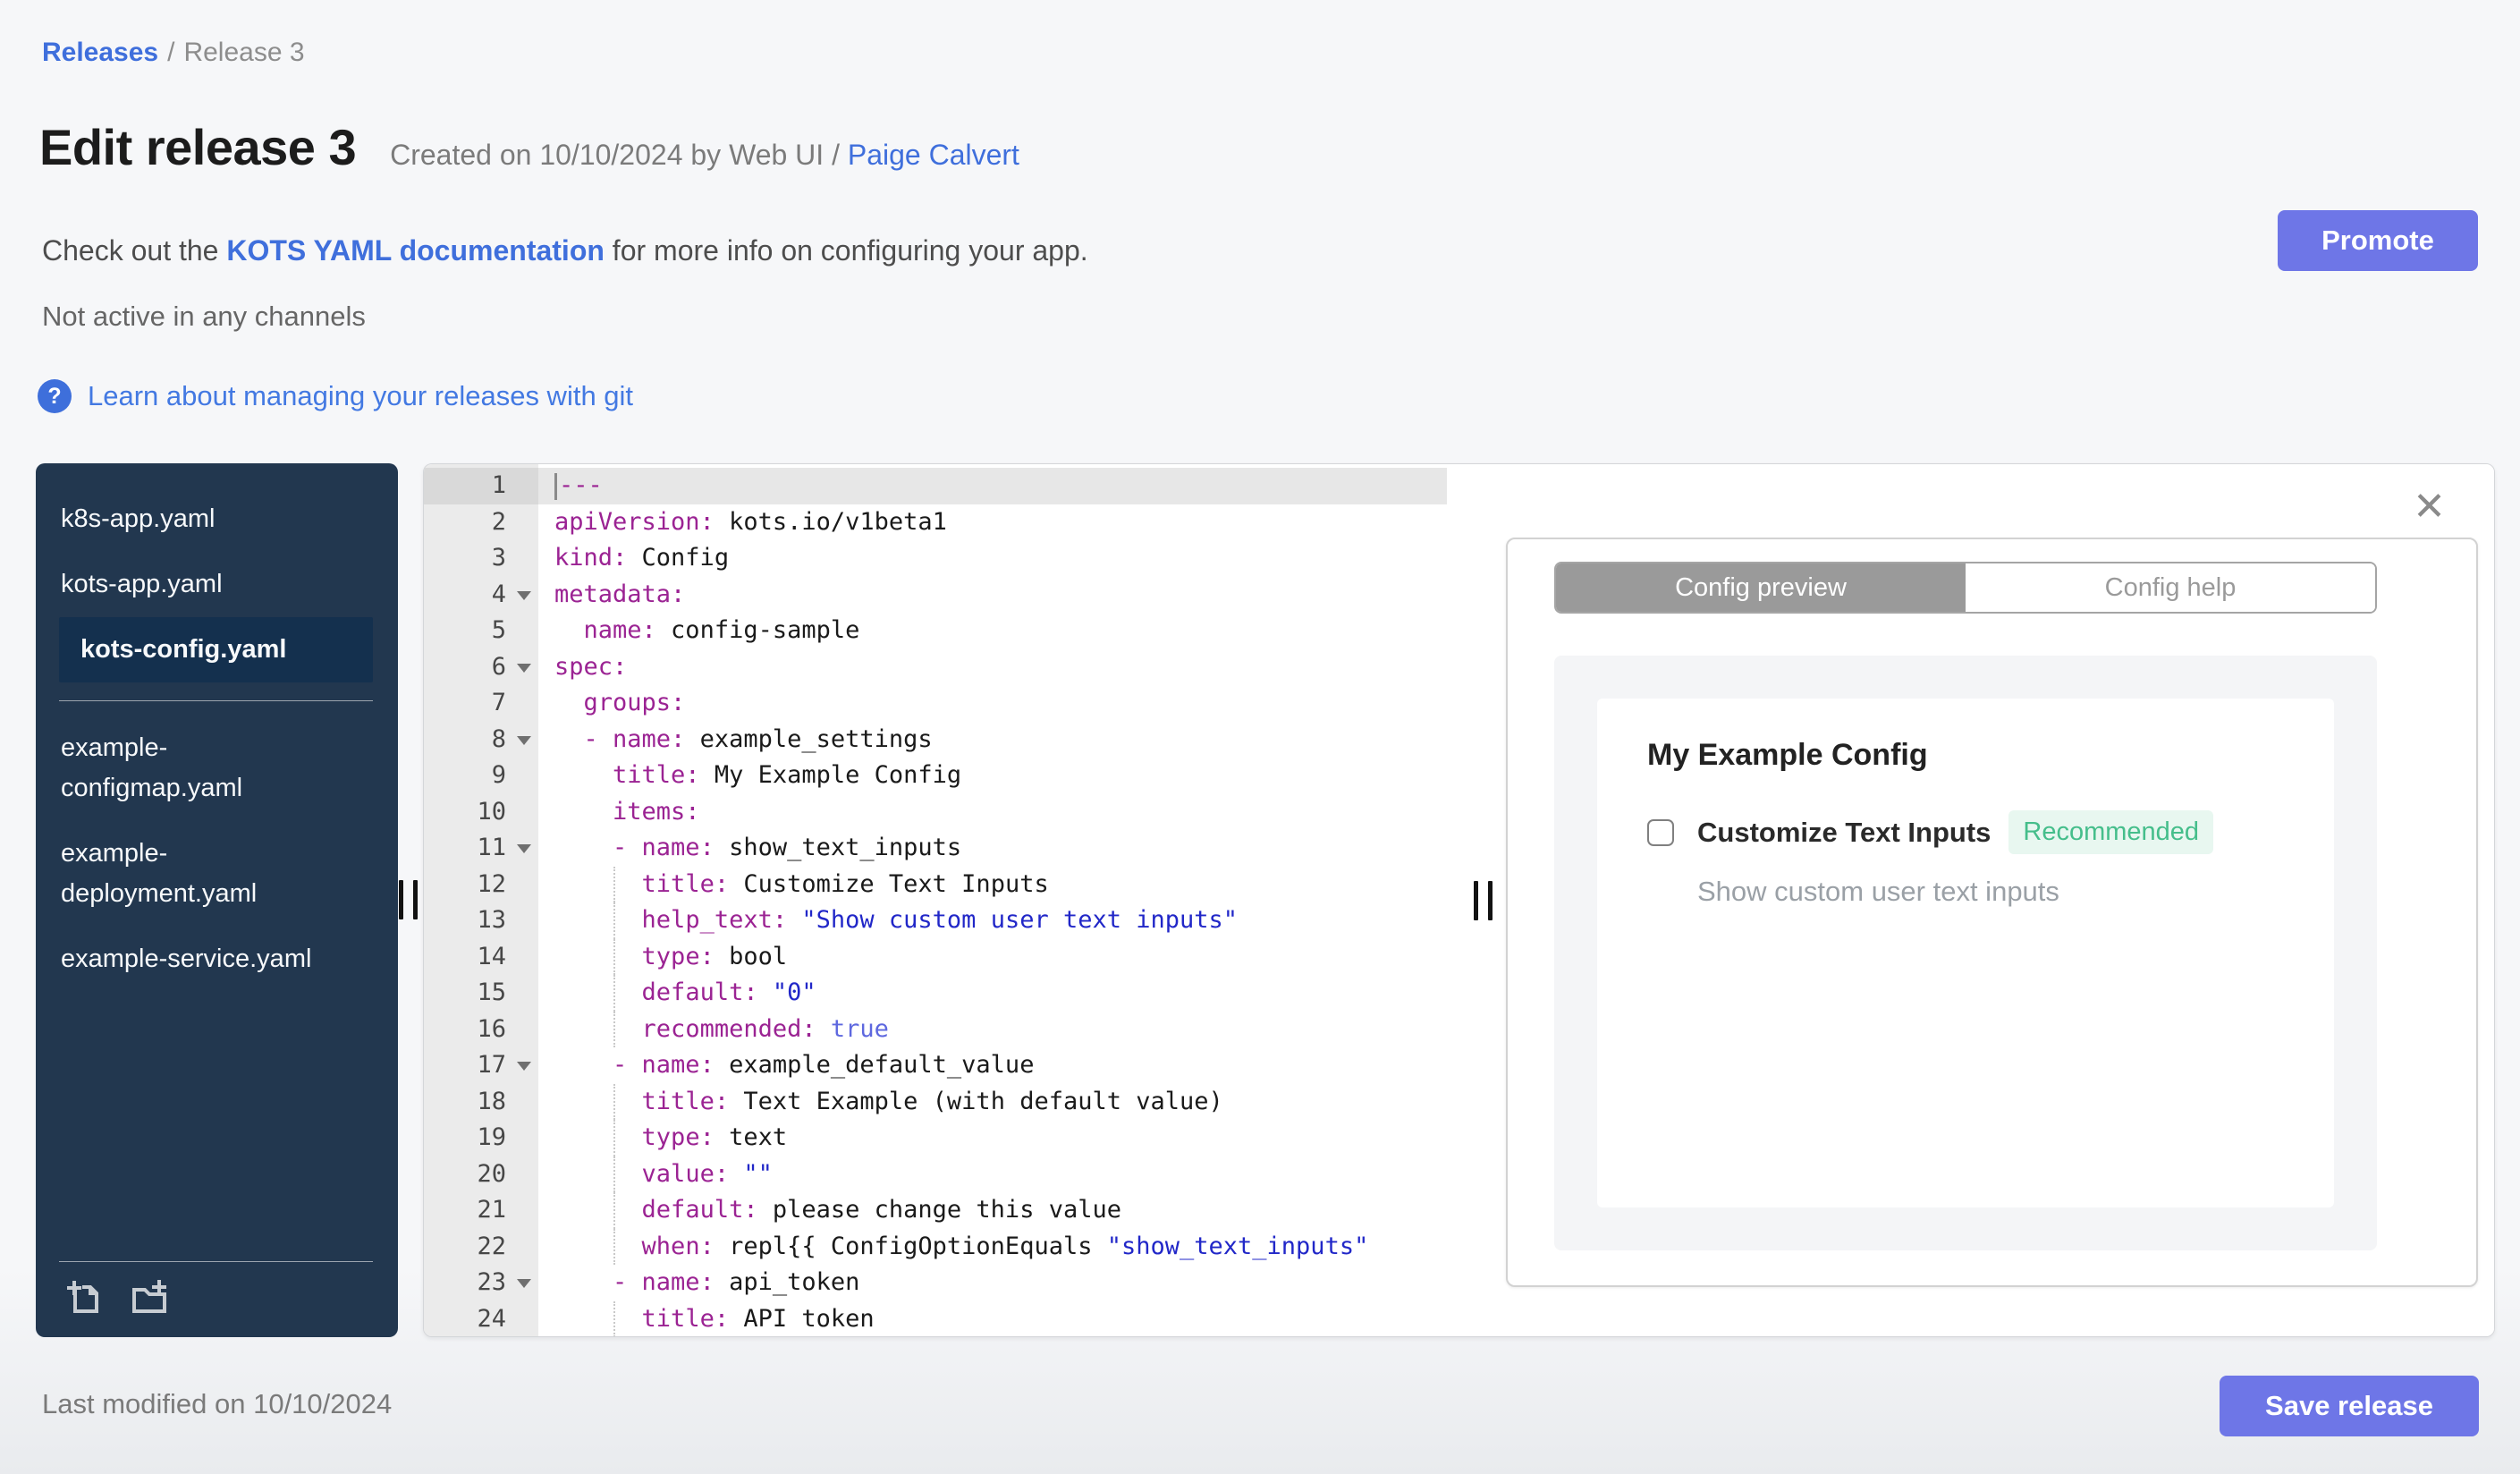  What do you see at coordinates (216, 874) in the screenshot?
I see `sidebar-file-example-deployment-yaml: example-deployment.yaml` at bounding box center [216, 874].